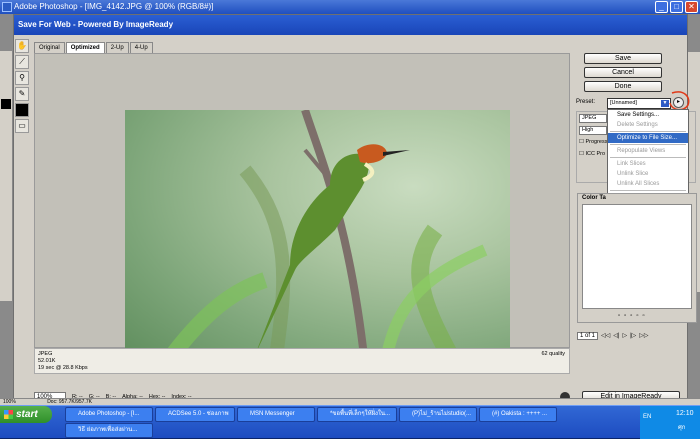  What do you see at coordinates (85, 47) in the screenshot?
I see `tab-optimized: Optimized` at bounding box center [85, 47].